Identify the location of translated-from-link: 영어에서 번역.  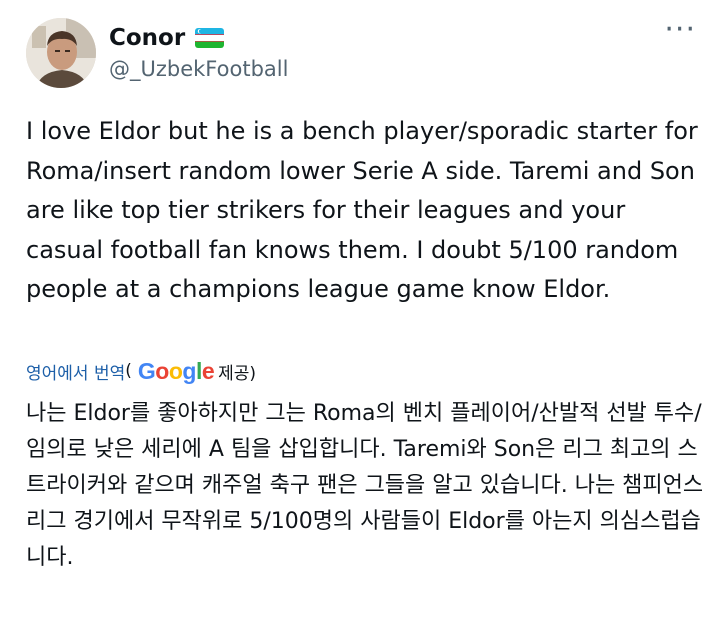
(75, 371).